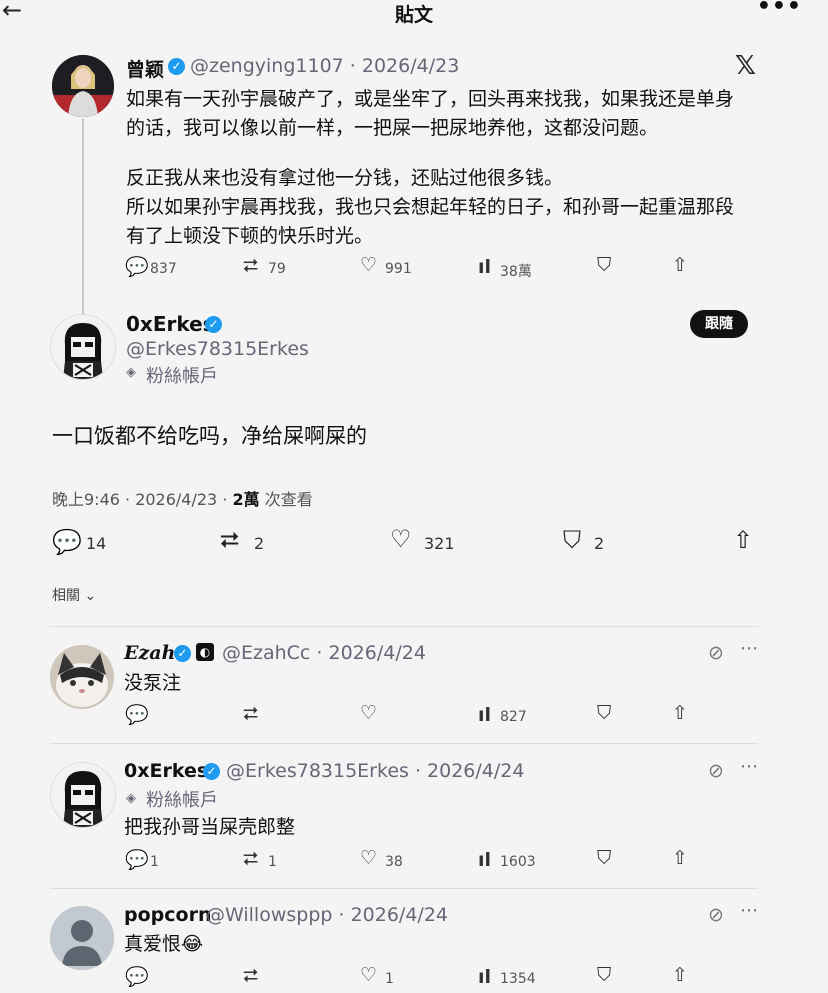 The width and height of the screenshot is (828, 993). I want to click on reply-count: 14, so click(96, 543).